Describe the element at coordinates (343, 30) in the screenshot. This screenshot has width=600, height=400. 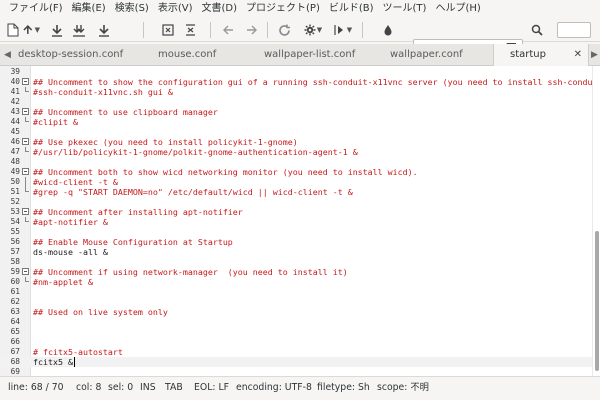
I see `run-icon: ▼` at that location.